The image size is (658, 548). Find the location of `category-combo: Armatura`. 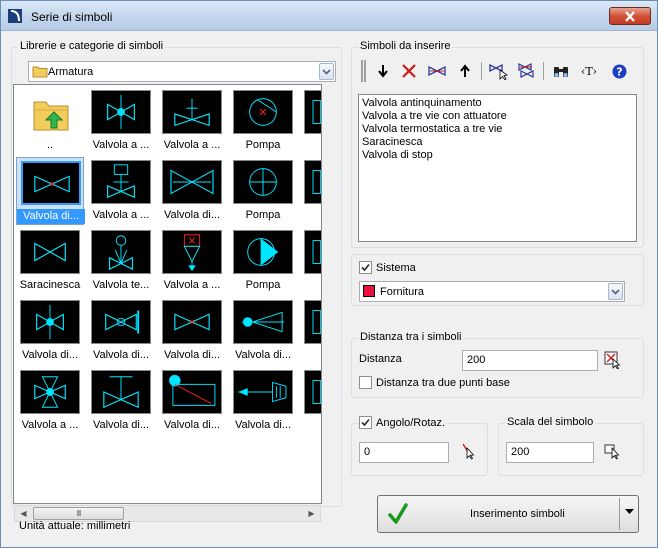

category-combo: Armatura is located at coordinates (182, 71).